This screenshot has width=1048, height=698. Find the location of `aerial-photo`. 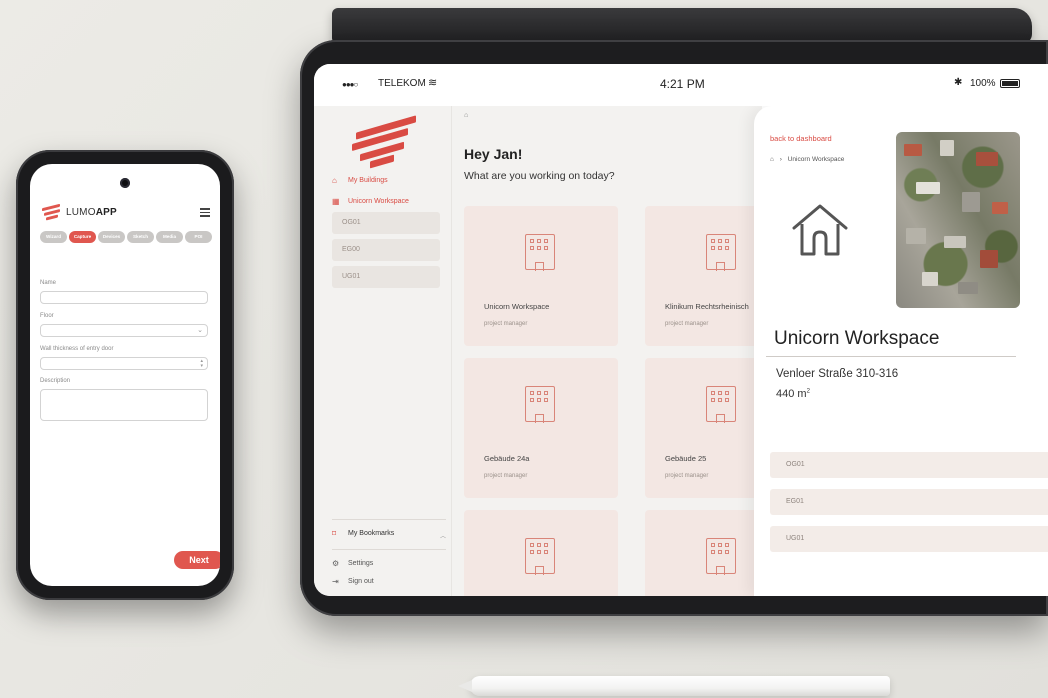

aerial-photo is located at coordinates (958, 220).